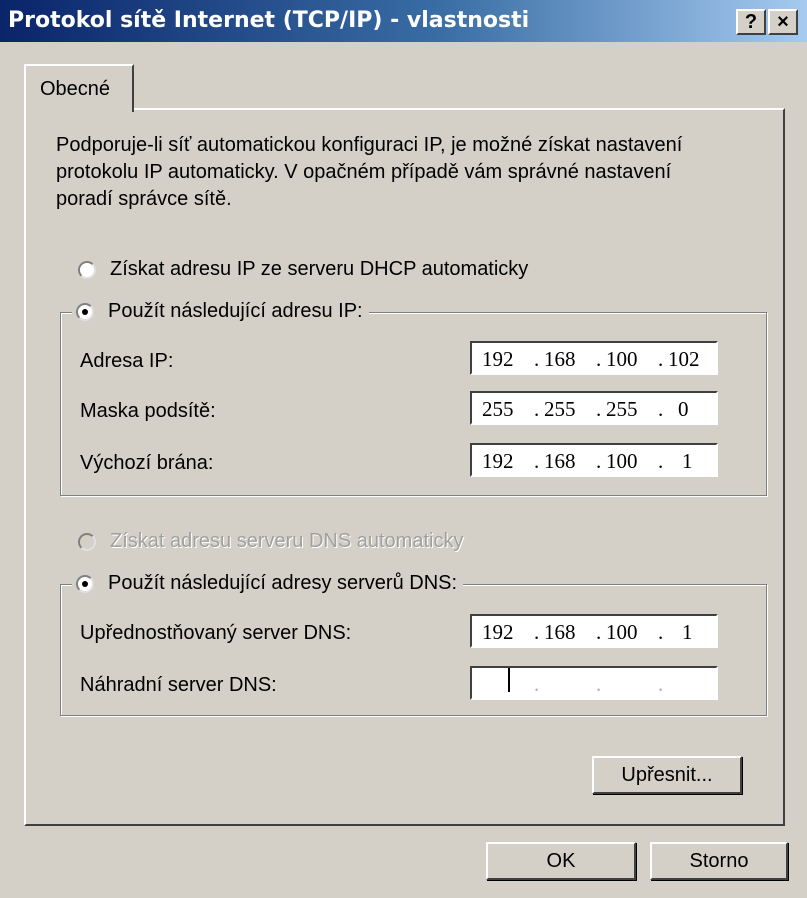 This screenshot has width=807, height=898. What do you see at coordinates (687, 461) in the screenshot?
I see `gateway-octet-4: 1` at bounding box center [687, 461].